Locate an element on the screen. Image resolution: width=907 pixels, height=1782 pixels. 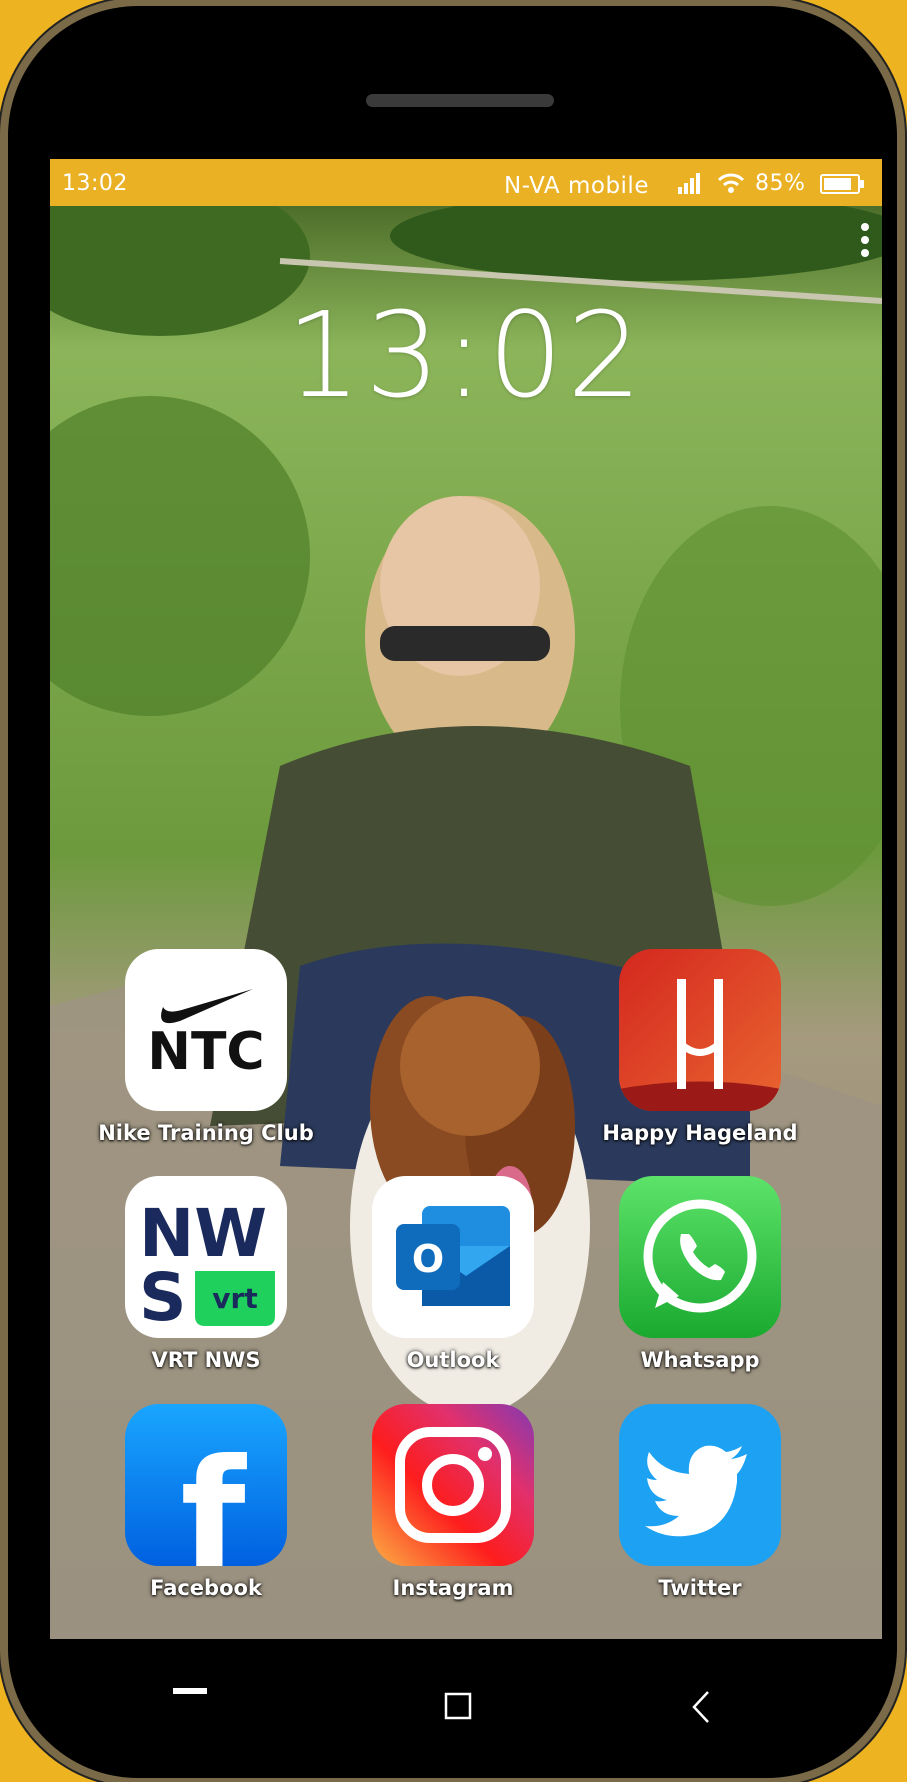
battery-percent: 85% is located at coordinates (780, 183).